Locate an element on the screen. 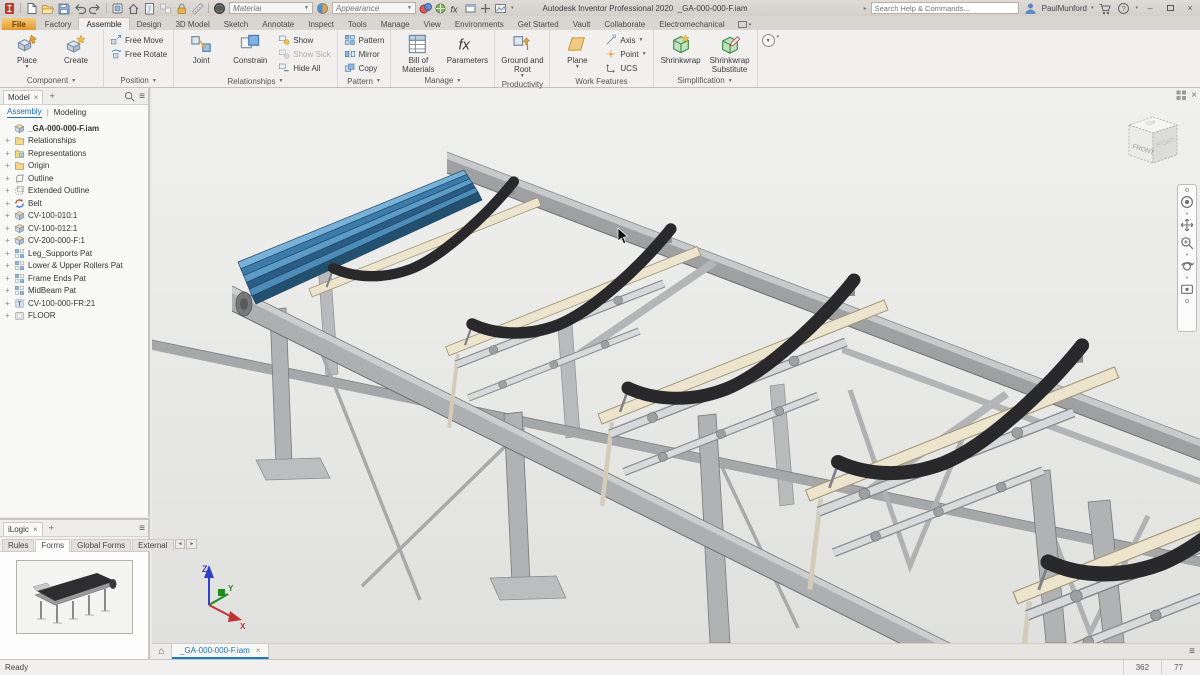 This screenshot has width=1200, height=675. ribbon-display-toggle: ▾ is located at coordinates (744, 25).